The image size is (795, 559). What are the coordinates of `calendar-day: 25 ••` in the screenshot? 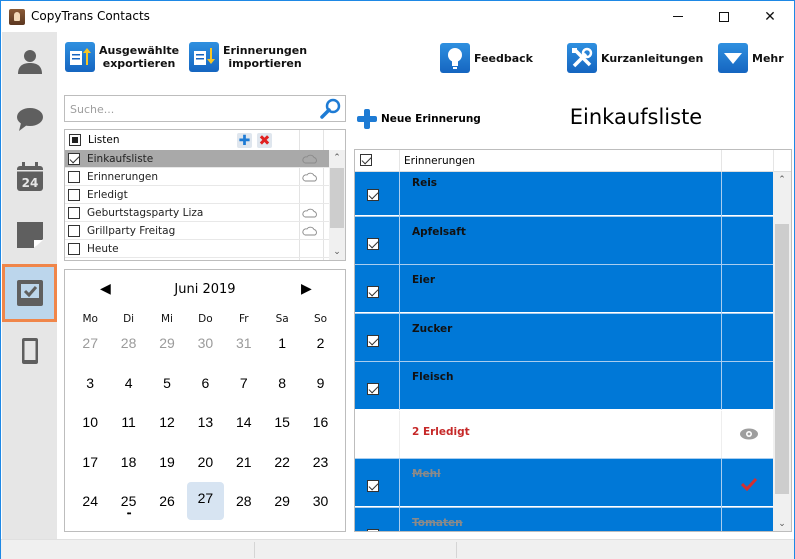 It's located at (128, 503).